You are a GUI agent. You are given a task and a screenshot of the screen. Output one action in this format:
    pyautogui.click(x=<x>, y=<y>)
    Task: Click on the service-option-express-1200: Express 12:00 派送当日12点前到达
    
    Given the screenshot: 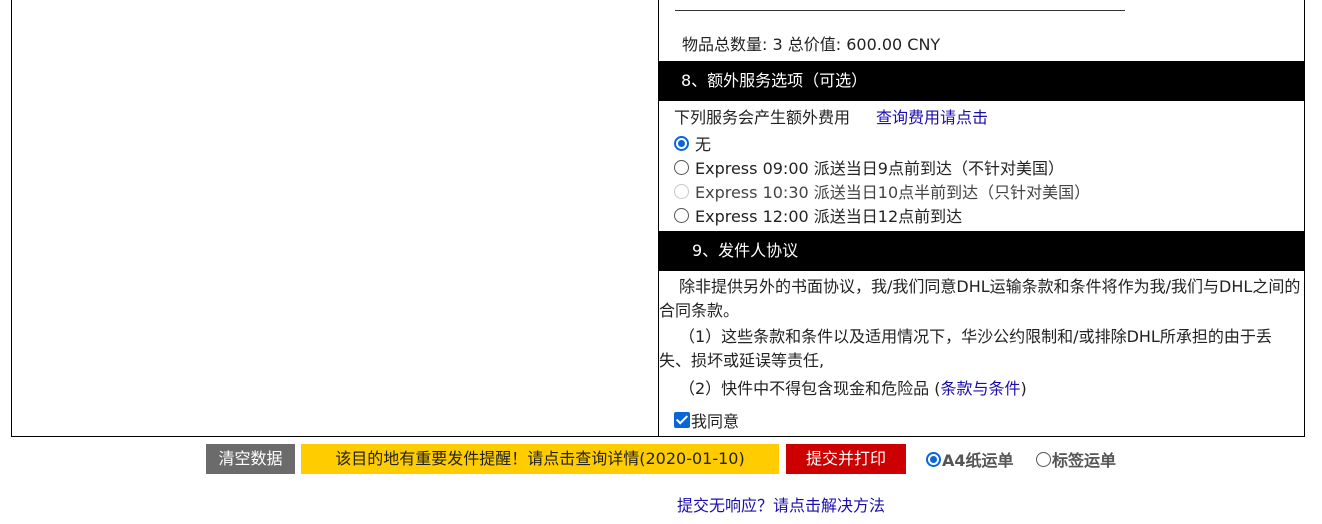 What is the action you would take?
    pyautogui.click(x=818, y=215)
    